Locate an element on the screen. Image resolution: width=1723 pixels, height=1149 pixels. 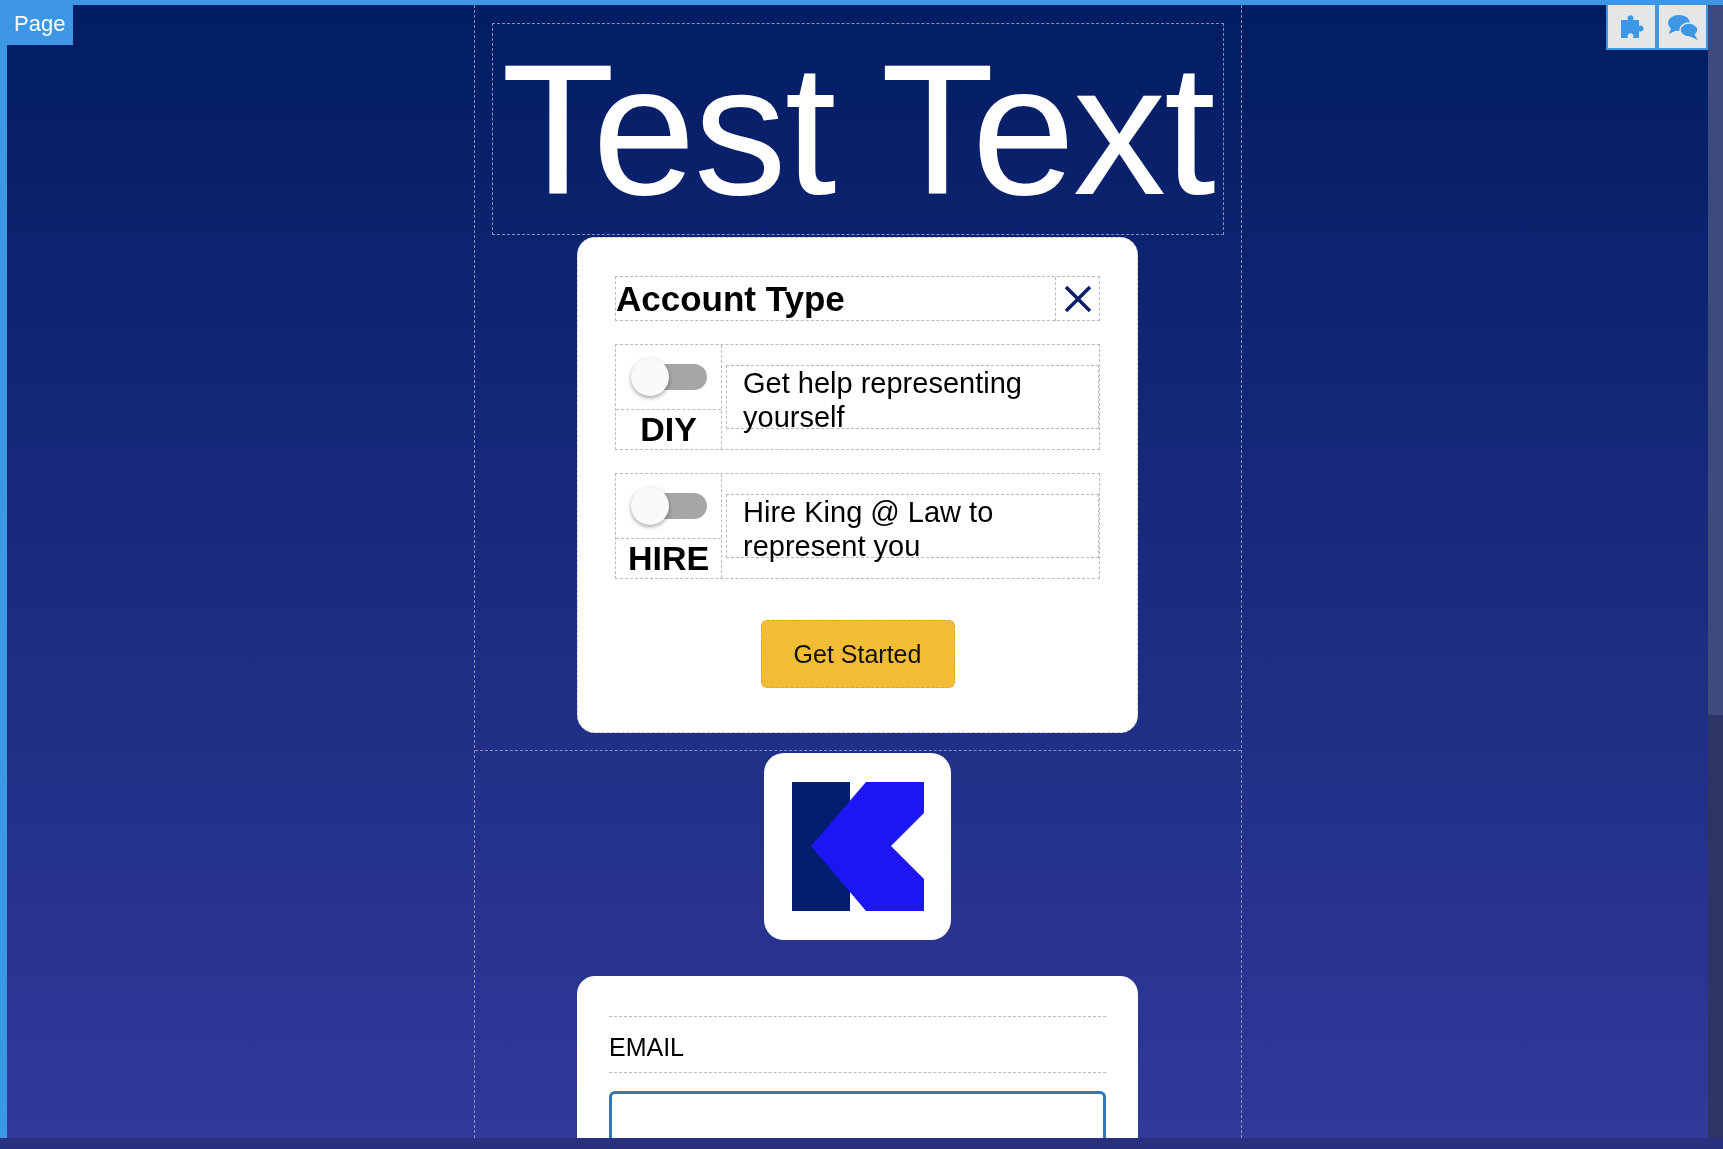
get-started-button: Get Started is located at coordinates (857, 654).